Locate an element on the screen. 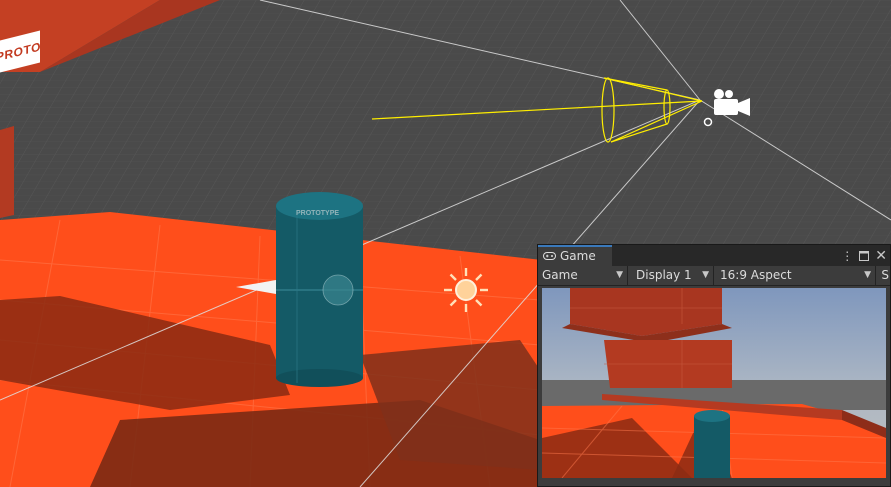 The height and width of the screenshot is (487, 891). kebab-menu-icon: ⋮ is located at coordinates (847, 256).